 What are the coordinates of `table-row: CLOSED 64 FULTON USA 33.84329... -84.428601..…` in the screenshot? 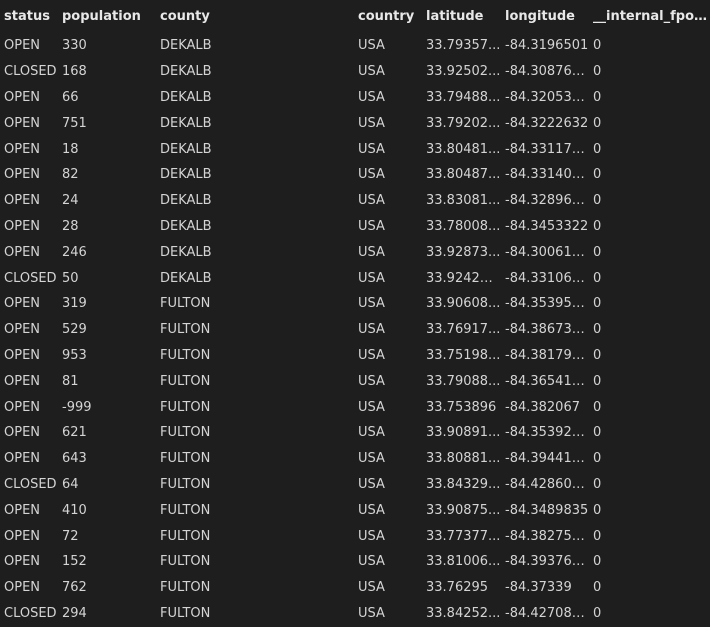 It's located at (355, 485).